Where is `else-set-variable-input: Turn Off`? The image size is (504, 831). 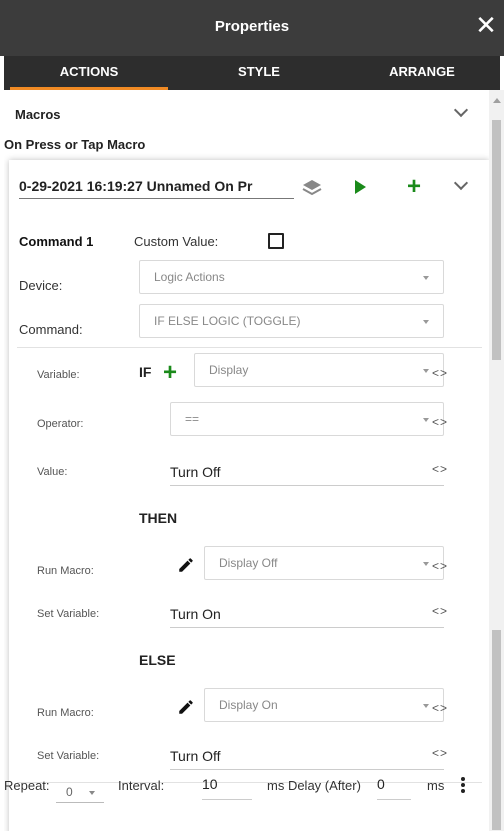 else-set-variable-input: Turn Off is located at coordinates (307, 756).